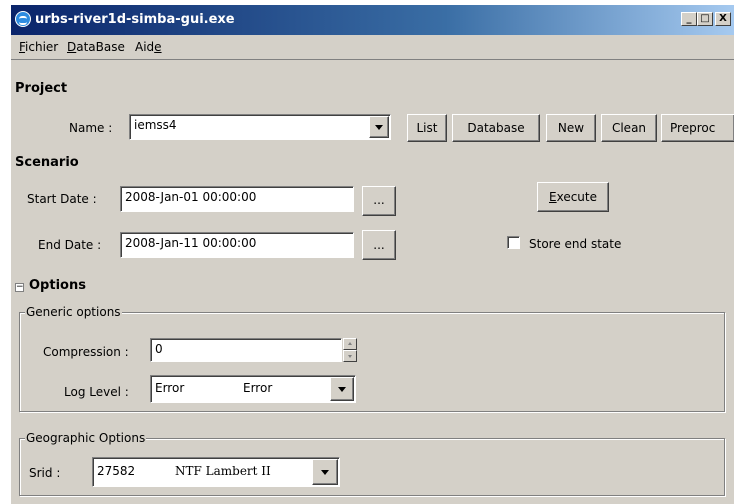 This screenshot has width=734, height=504. Describe the element at coordinates (575, 244) in the screenshot. I see `store-end-state-label: Store end state` at that location.